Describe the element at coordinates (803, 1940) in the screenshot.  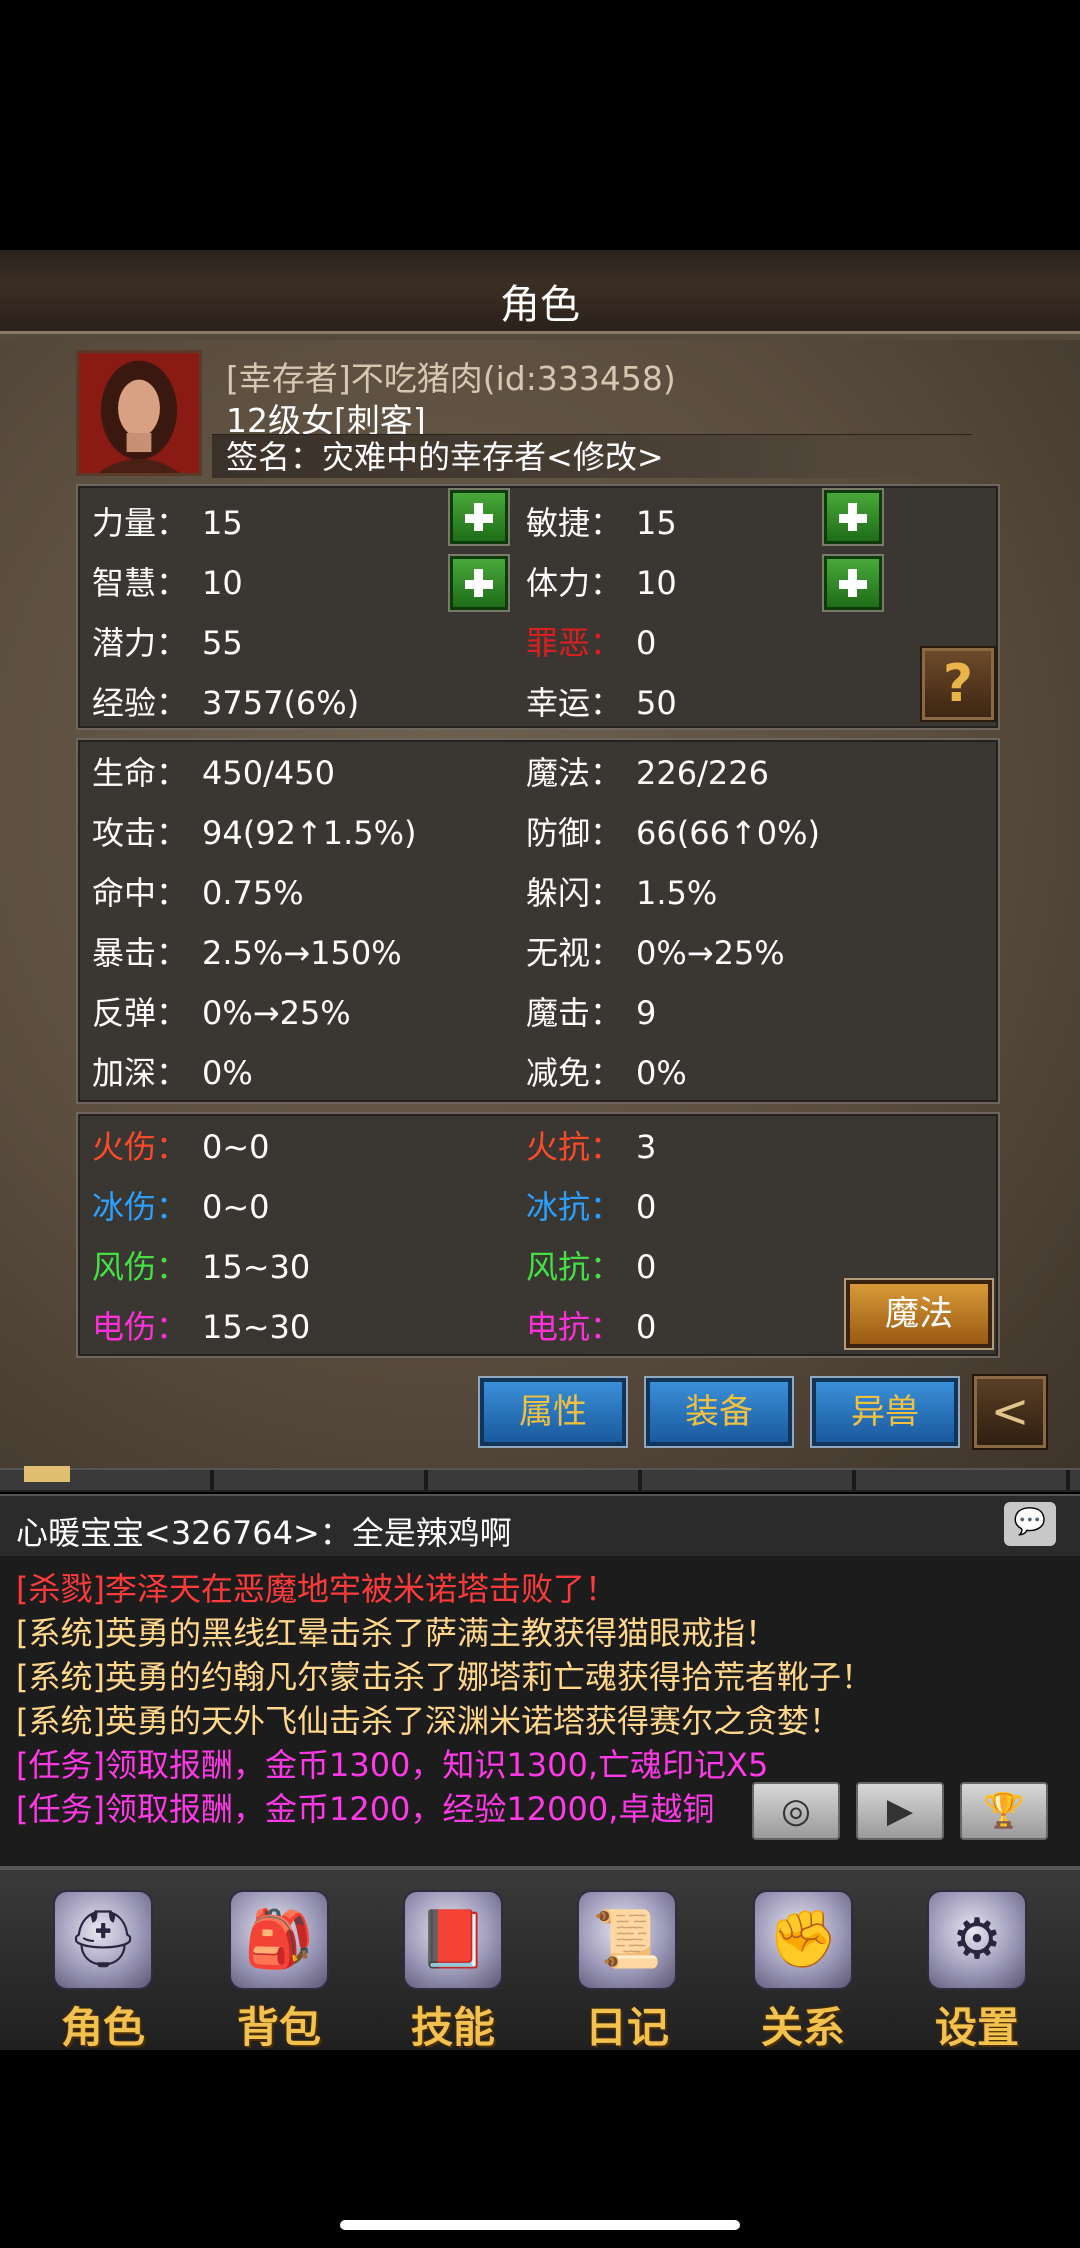
I see `gauntlet-icon: ✊` at that location.